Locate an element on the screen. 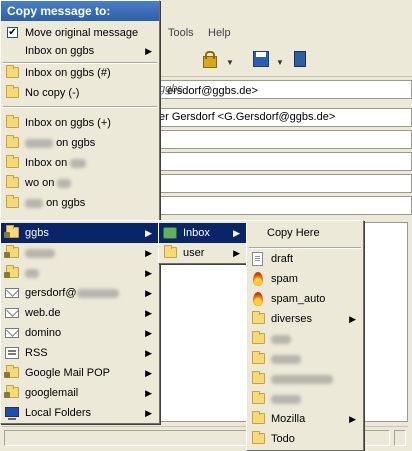 The image size is (412, 451). folder-label: Inbox is located at coordinates (196, 233).